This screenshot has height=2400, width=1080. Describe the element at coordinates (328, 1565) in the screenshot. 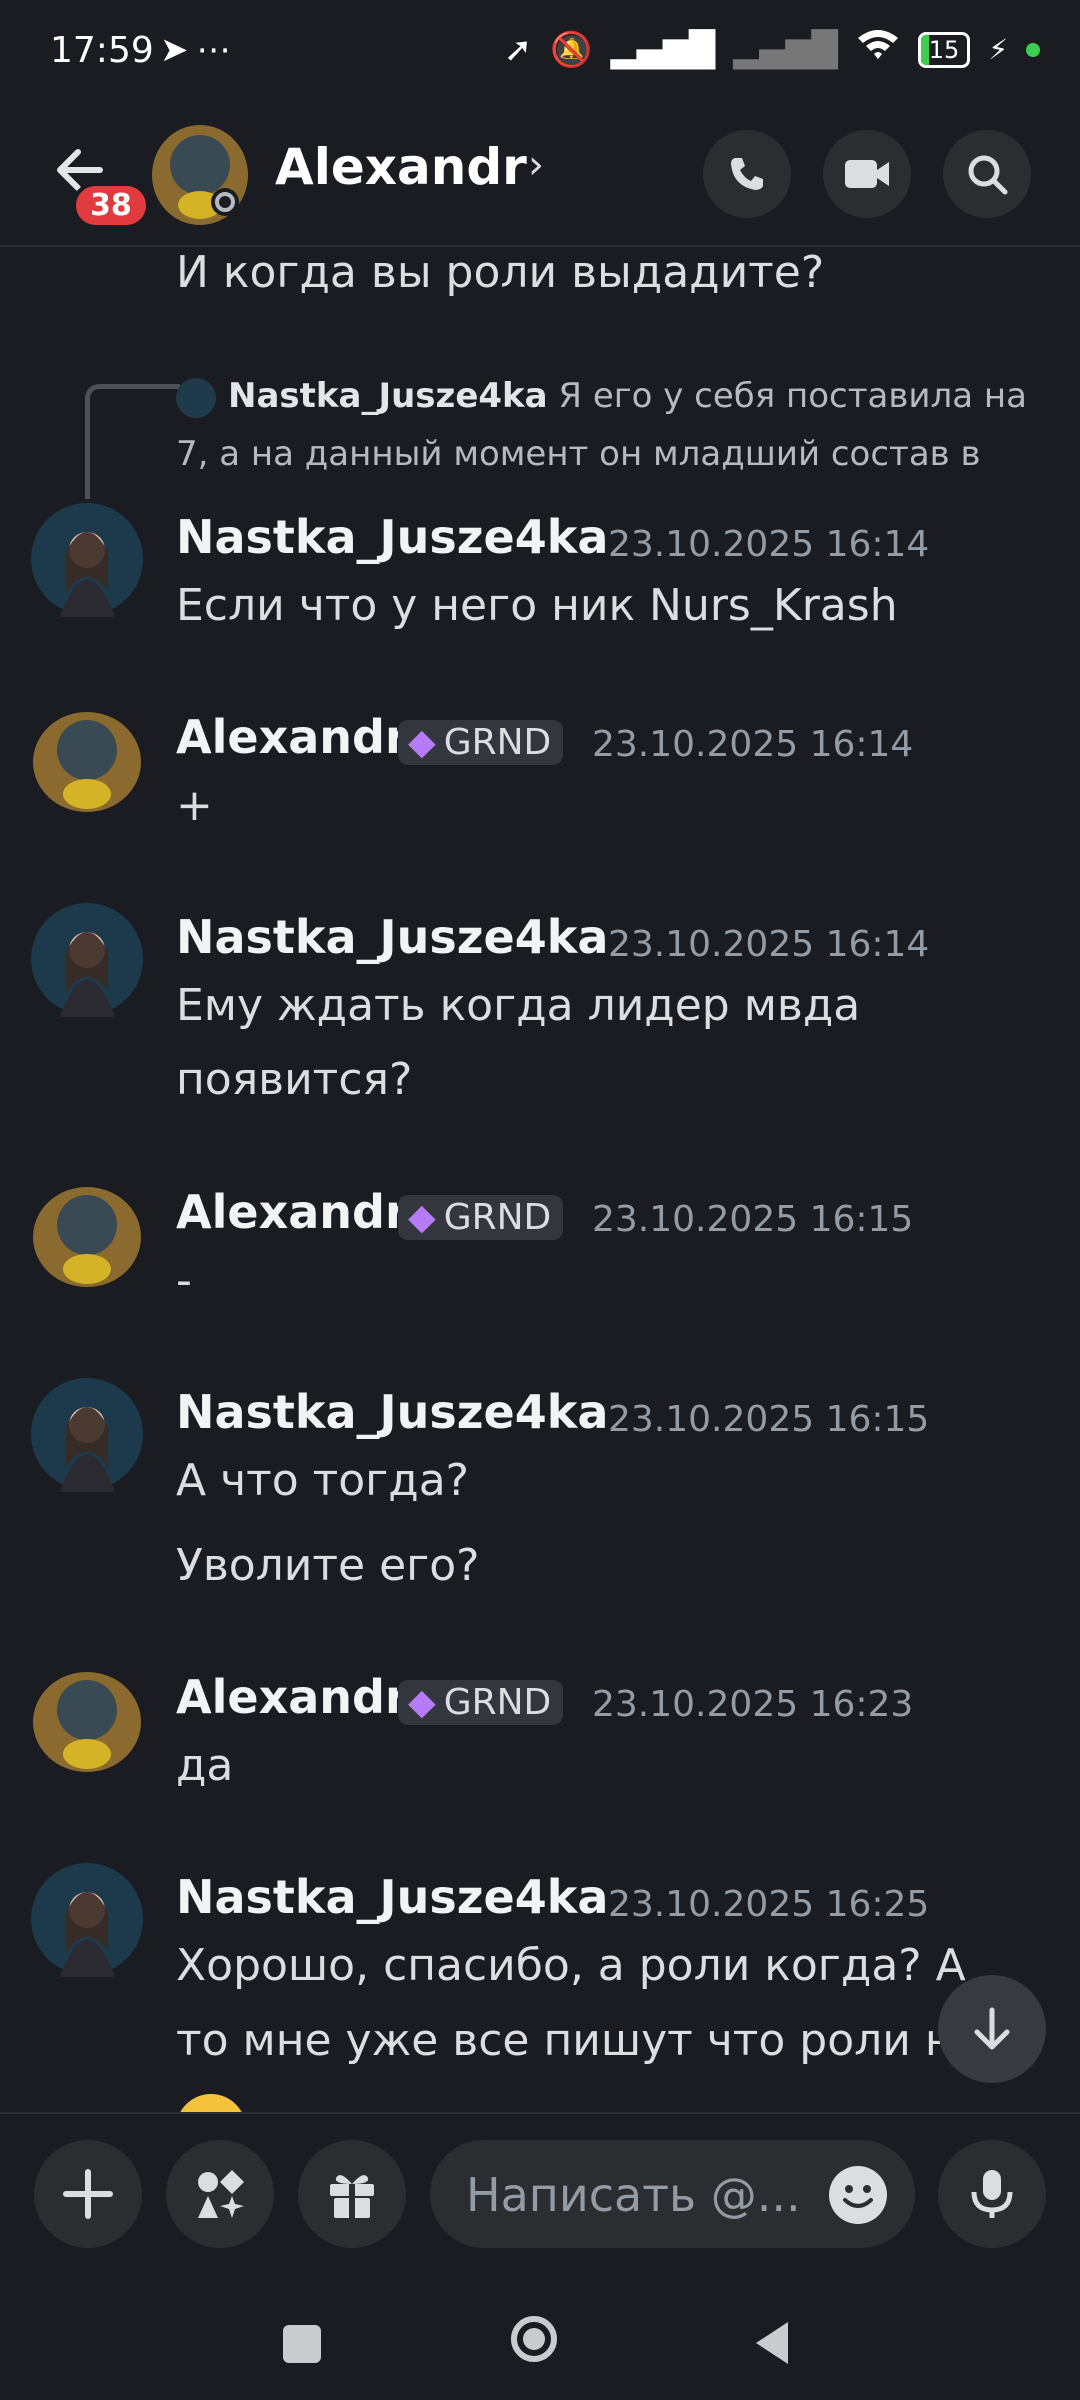

I see `message-text: Уволите его?` at that location.